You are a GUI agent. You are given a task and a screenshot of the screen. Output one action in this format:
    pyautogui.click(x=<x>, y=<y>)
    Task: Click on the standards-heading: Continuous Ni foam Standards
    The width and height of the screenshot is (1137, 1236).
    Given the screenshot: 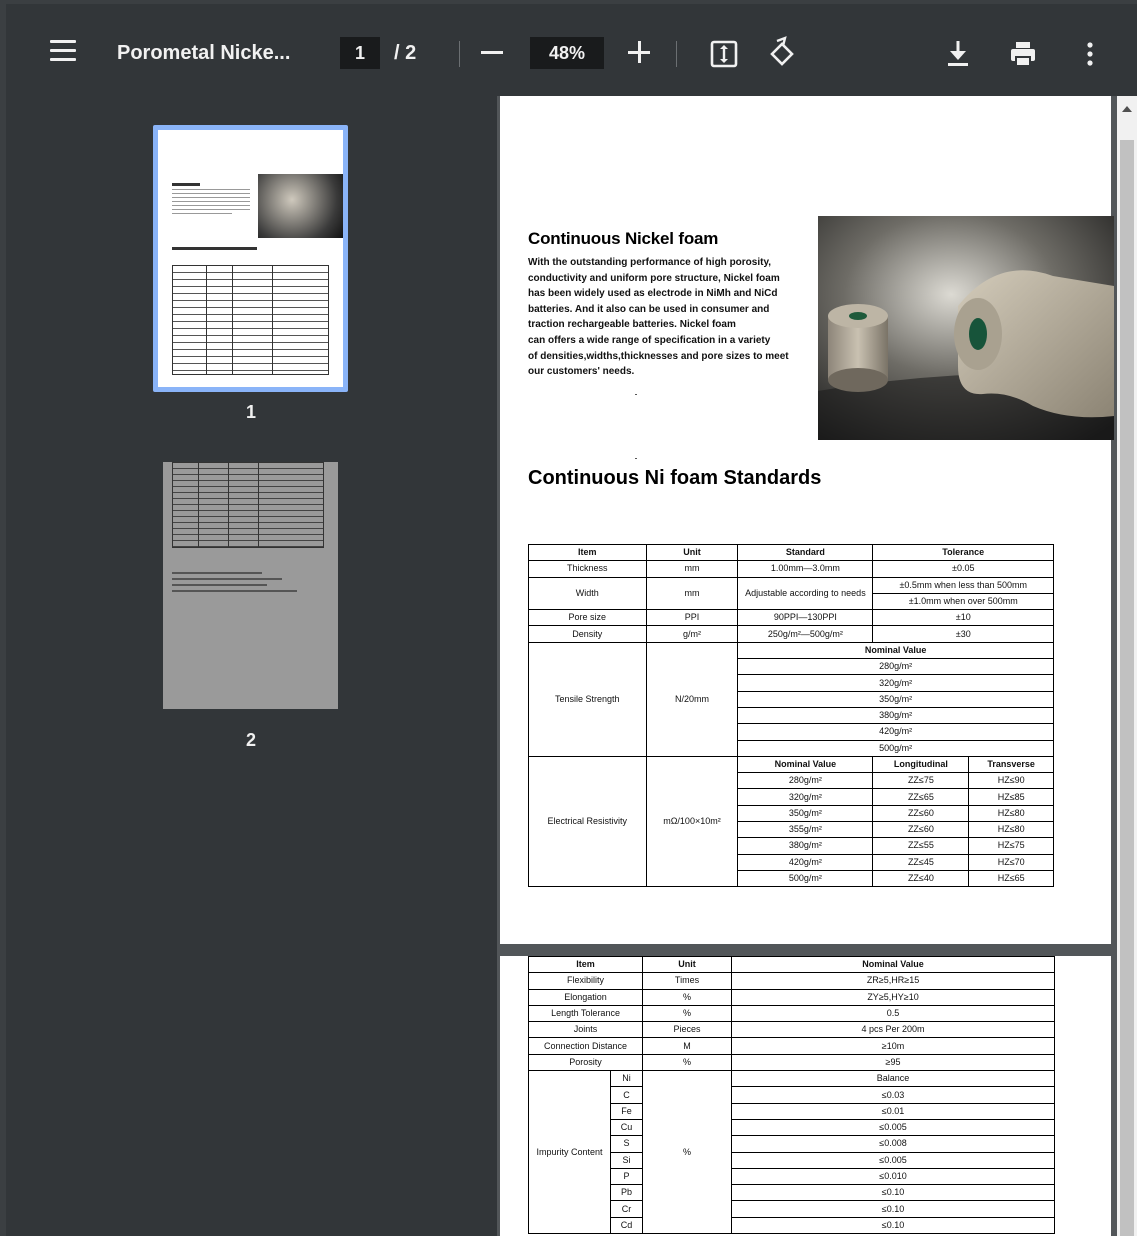 What is the action you would take?
    pyautogui.click(x=675, y=478)
    